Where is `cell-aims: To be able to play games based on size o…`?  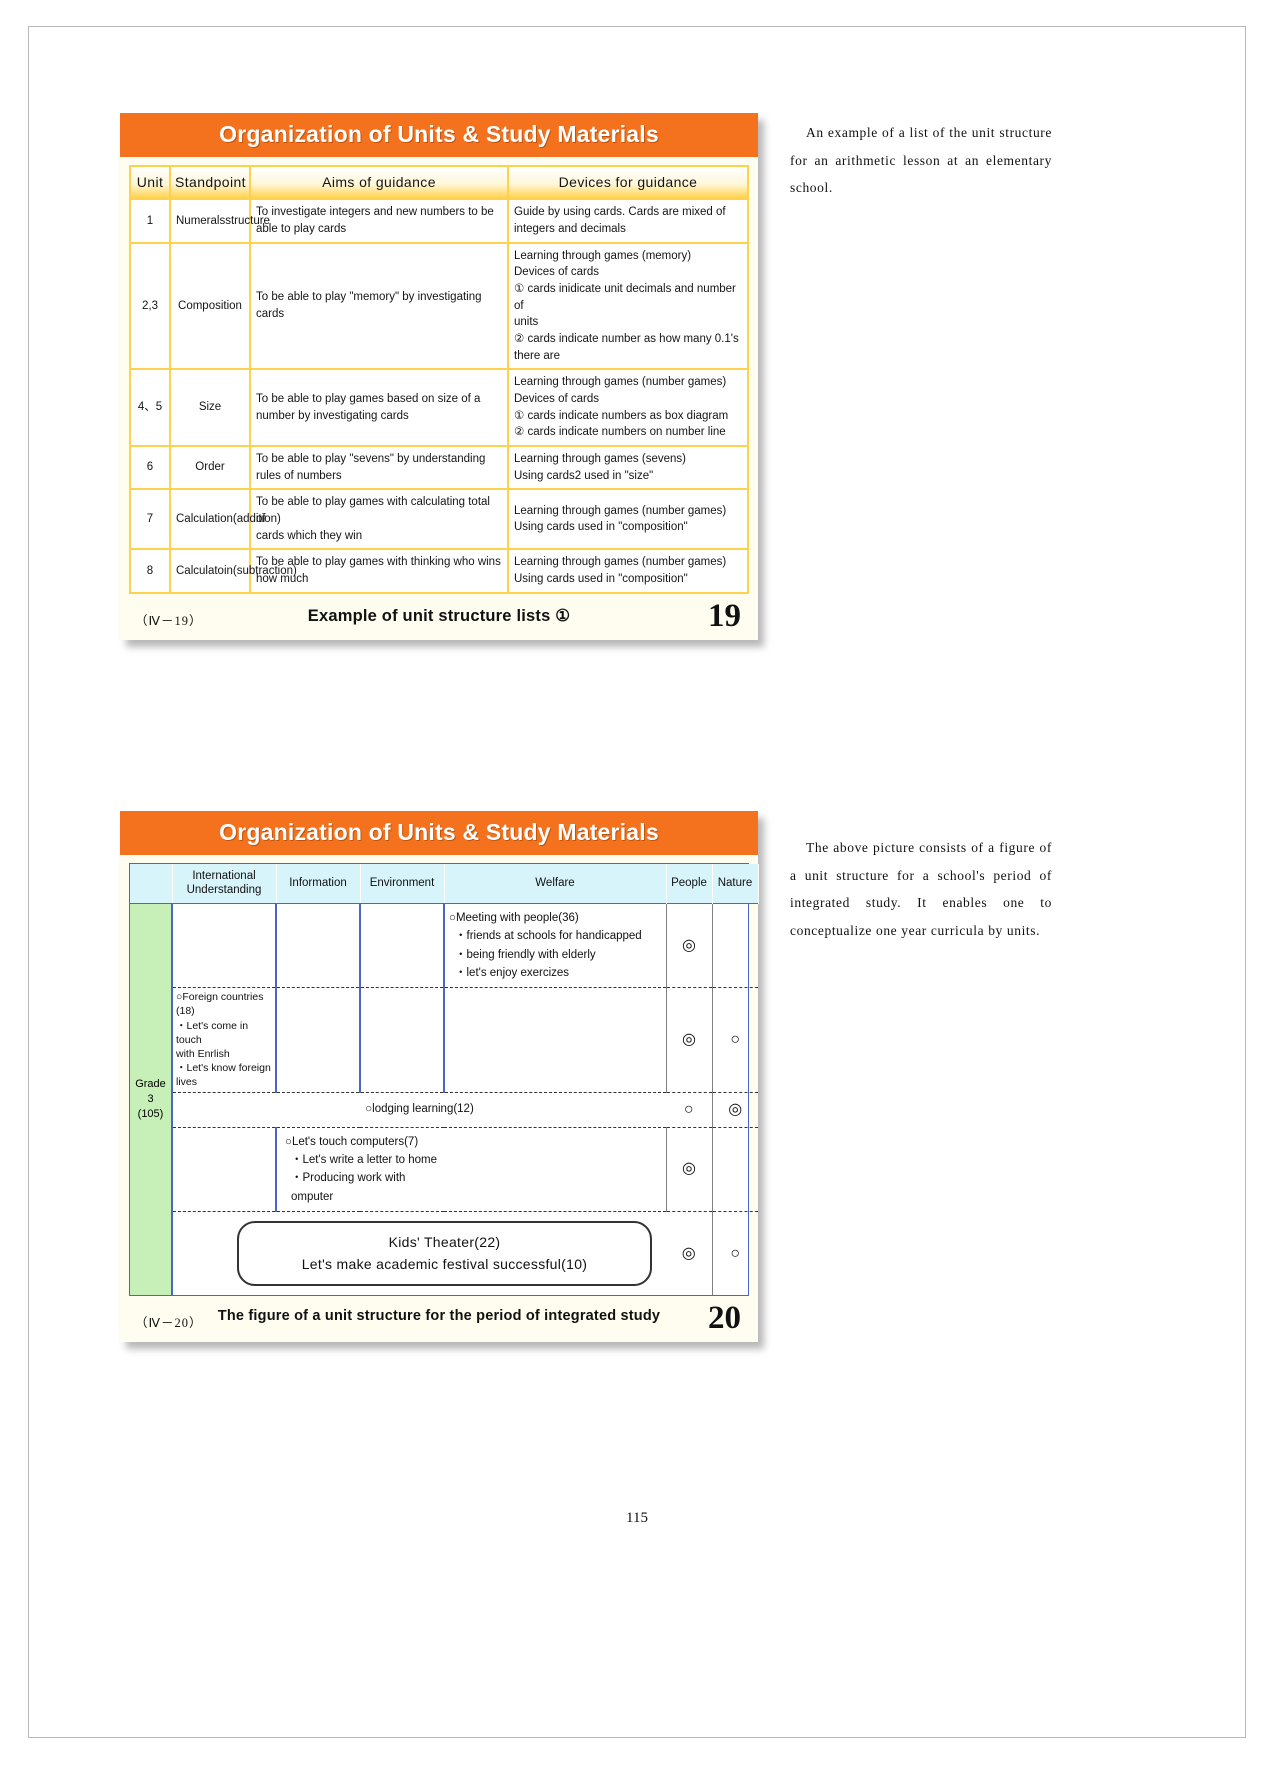 cell-aims: To be able to play games based on size o… is located at coordinates (379, 408).